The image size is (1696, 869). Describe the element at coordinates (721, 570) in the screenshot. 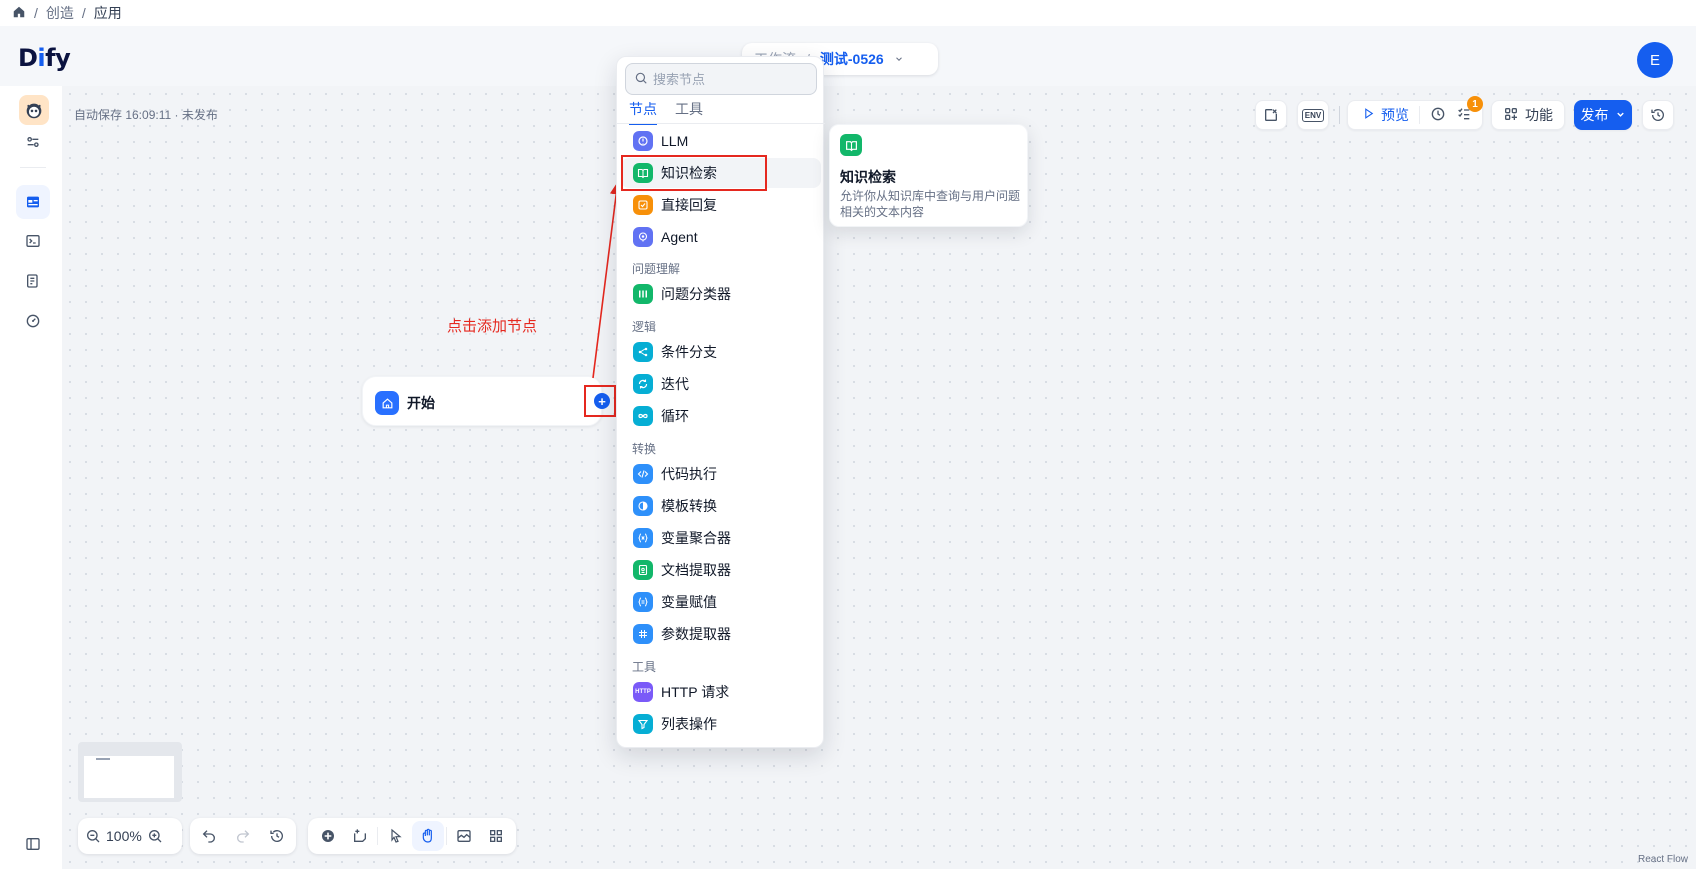

I see `menu-item-doc-extractor: 文档提取器` at that location.